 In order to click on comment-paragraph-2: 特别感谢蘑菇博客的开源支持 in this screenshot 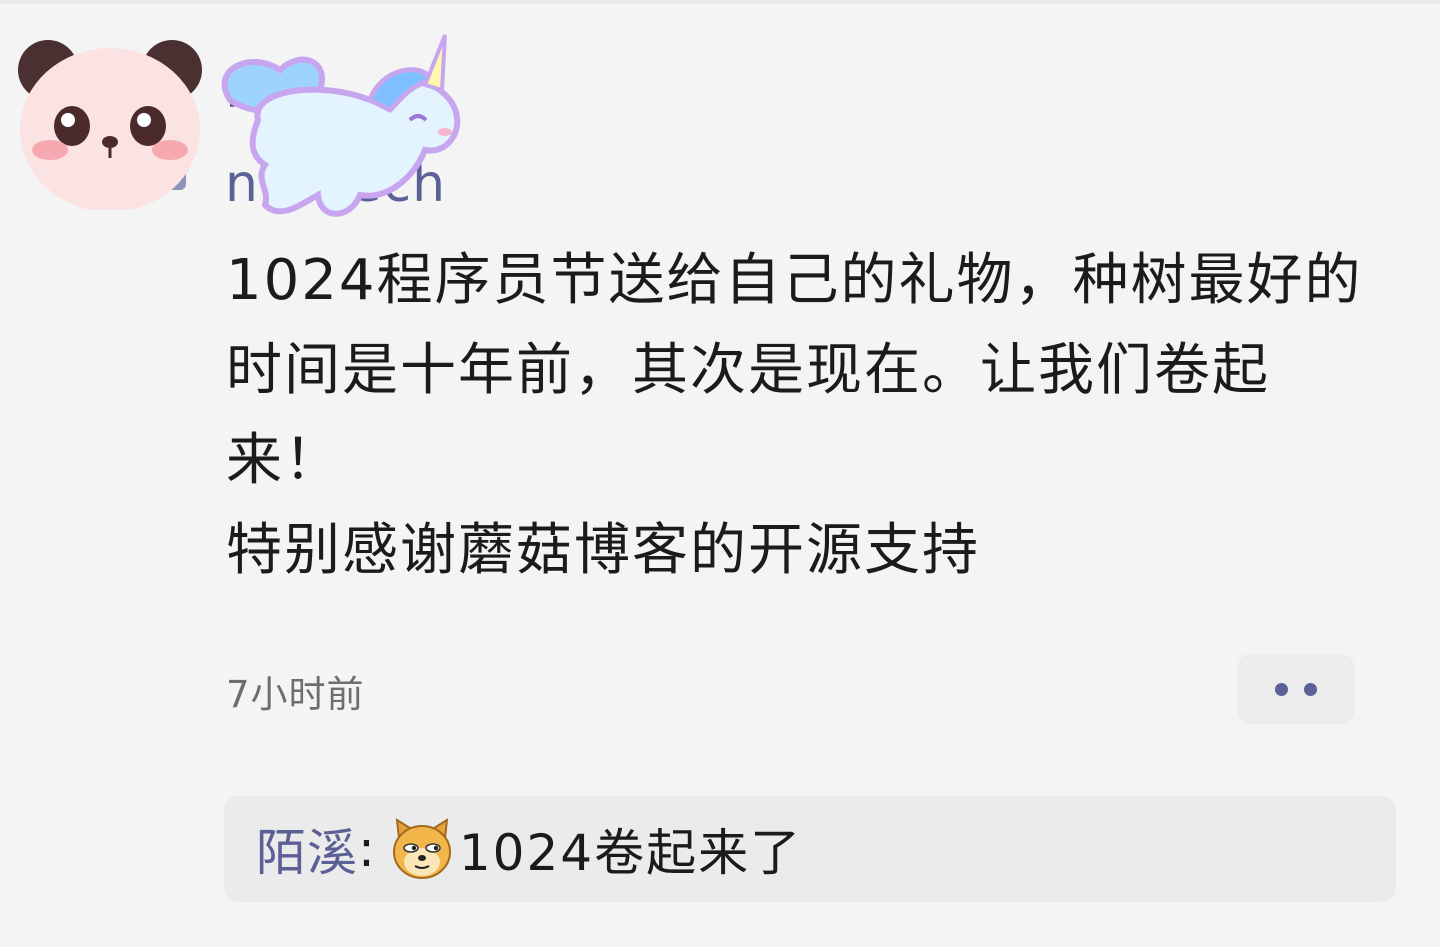, I will do `click(603, 550)`.